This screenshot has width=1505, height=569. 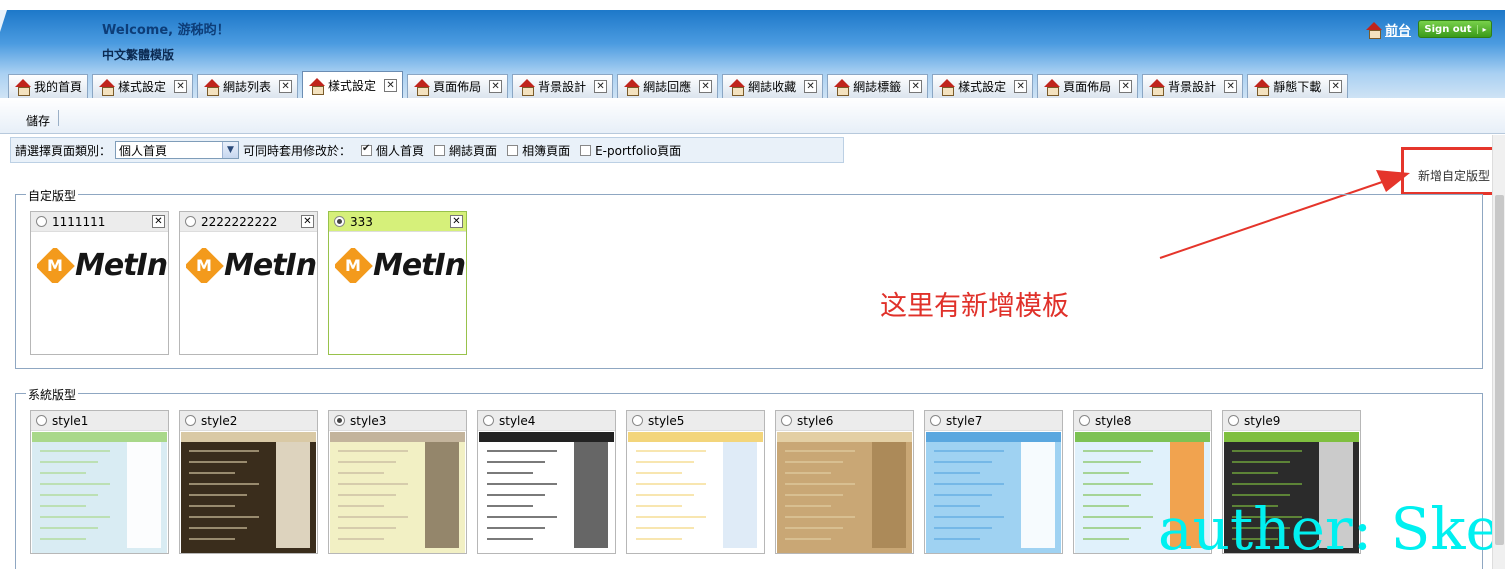 I want to click on save-button: 儲存, so click(x=38, y=120).